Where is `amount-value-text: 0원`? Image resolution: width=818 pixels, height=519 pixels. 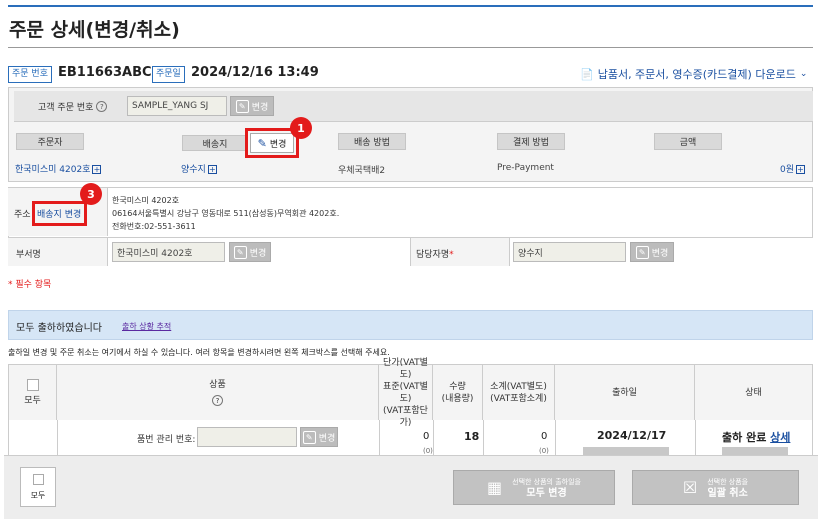
amount-value-text: 0원 is located at coordinates (787, 170).